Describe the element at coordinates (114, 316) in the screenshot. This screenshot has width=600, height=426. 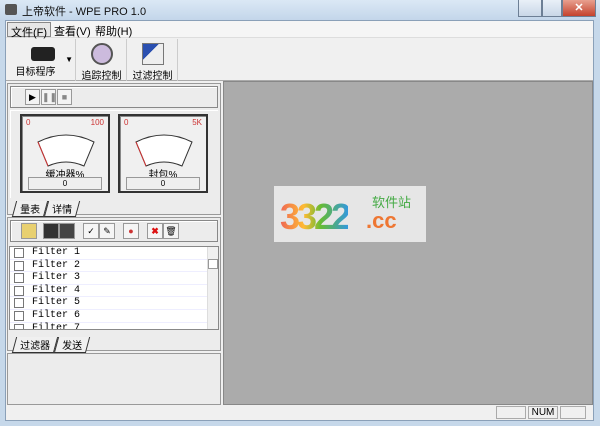
I see `filter-row: Filter 6` at that location.